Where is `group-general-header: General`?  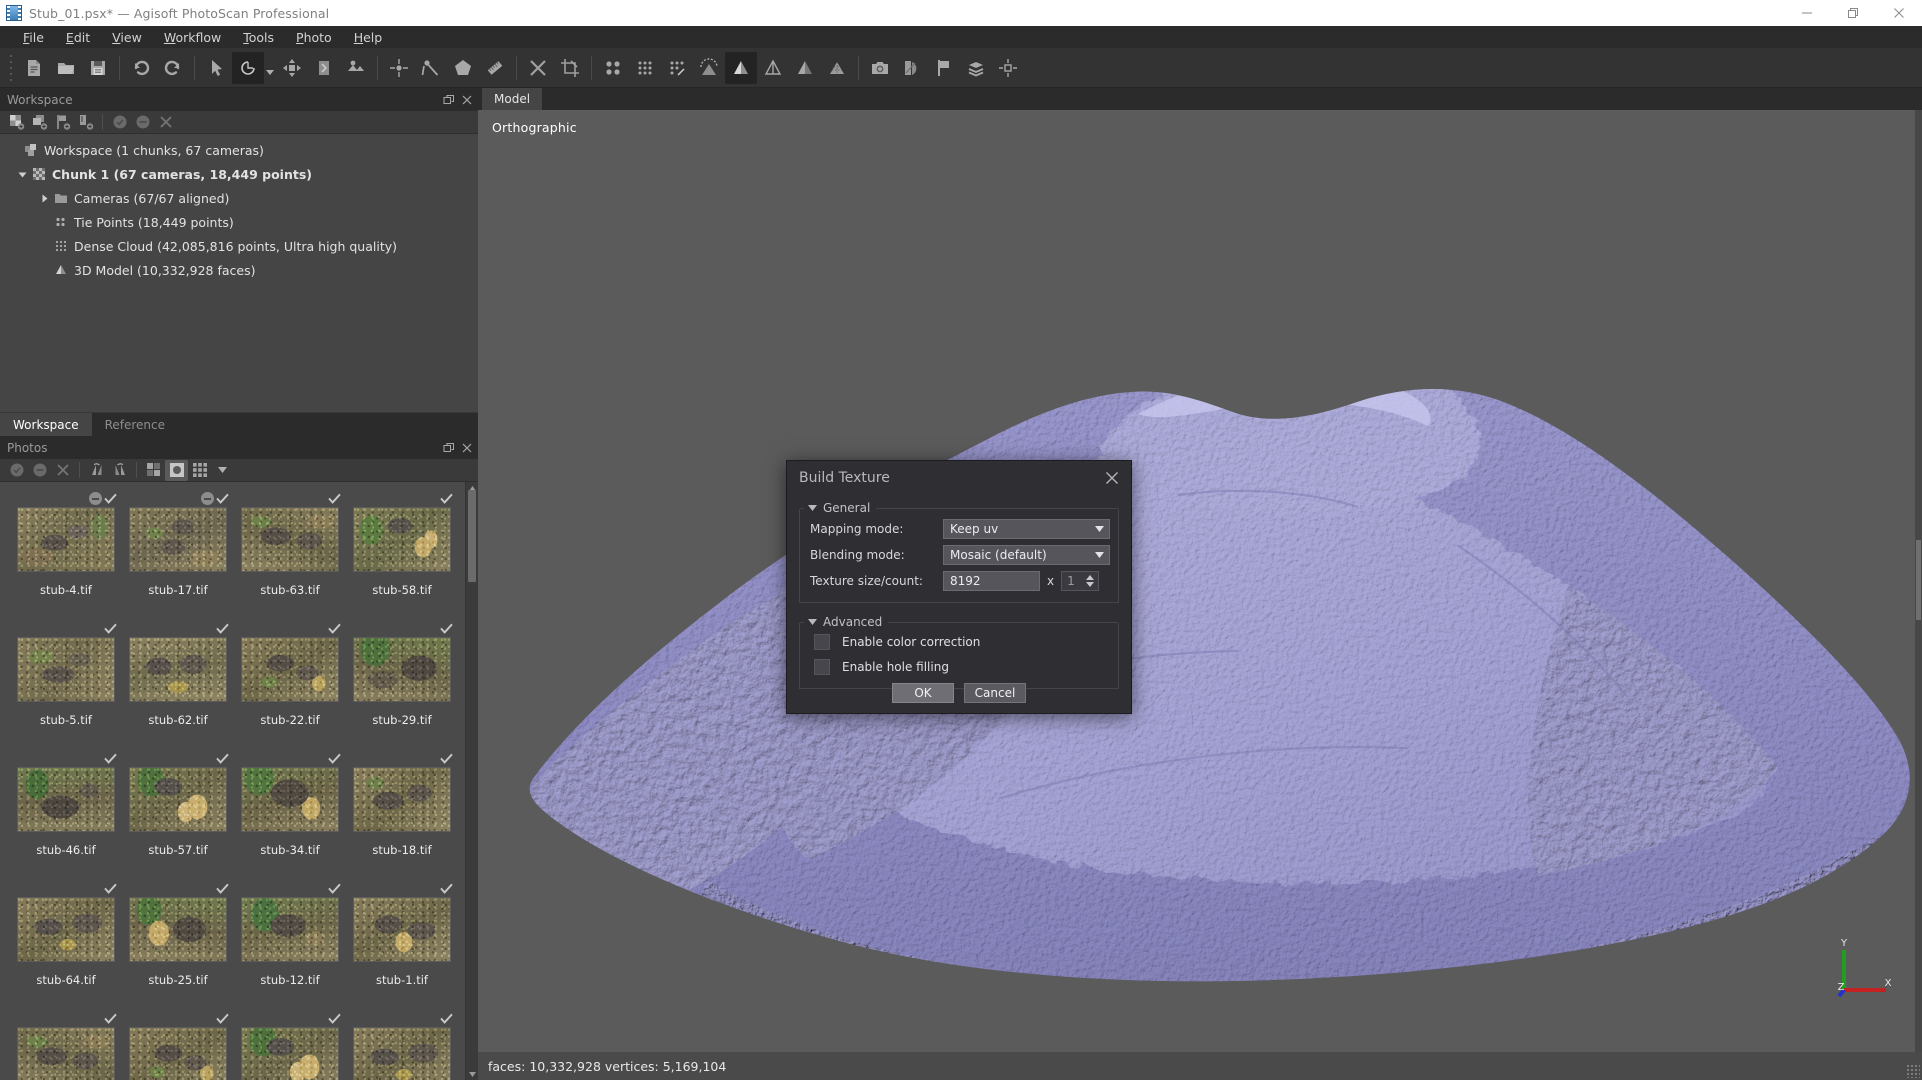
group-general-header: General is located at coordinates (841, 508).